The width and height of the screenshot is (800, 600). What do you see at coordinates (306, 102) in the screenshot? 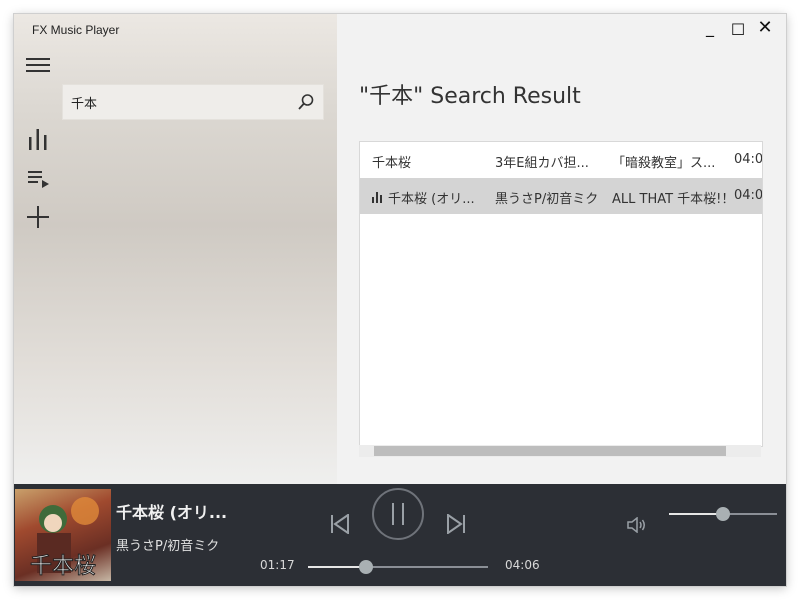
I see `search-icon` at bounding box center [306, 102].